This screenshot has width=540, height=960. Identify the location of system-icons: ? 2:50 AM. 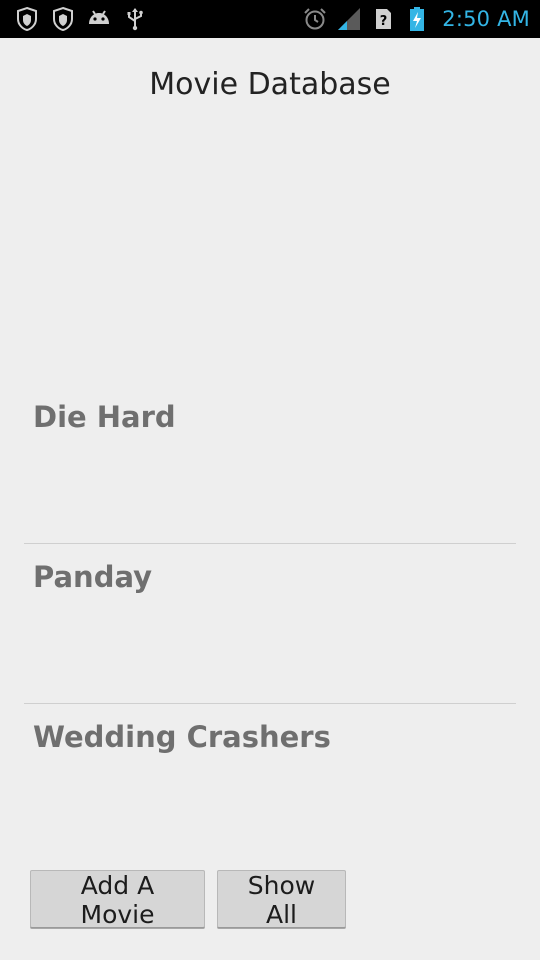
(416, 19).